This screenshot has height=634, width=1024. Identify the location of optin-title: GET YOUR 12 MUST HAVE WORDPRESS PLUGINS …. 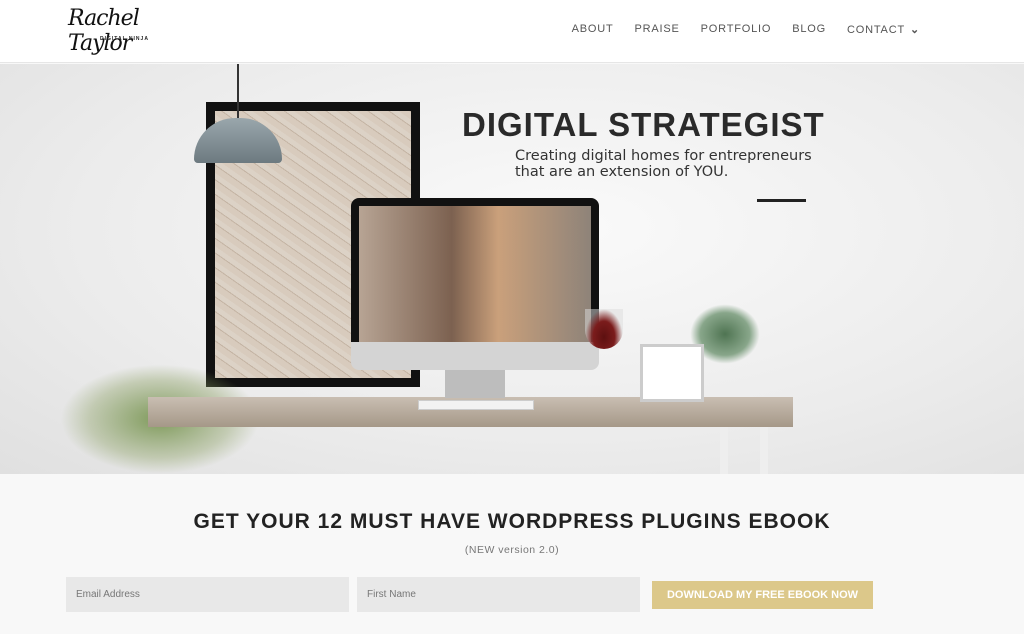
(512, 521).